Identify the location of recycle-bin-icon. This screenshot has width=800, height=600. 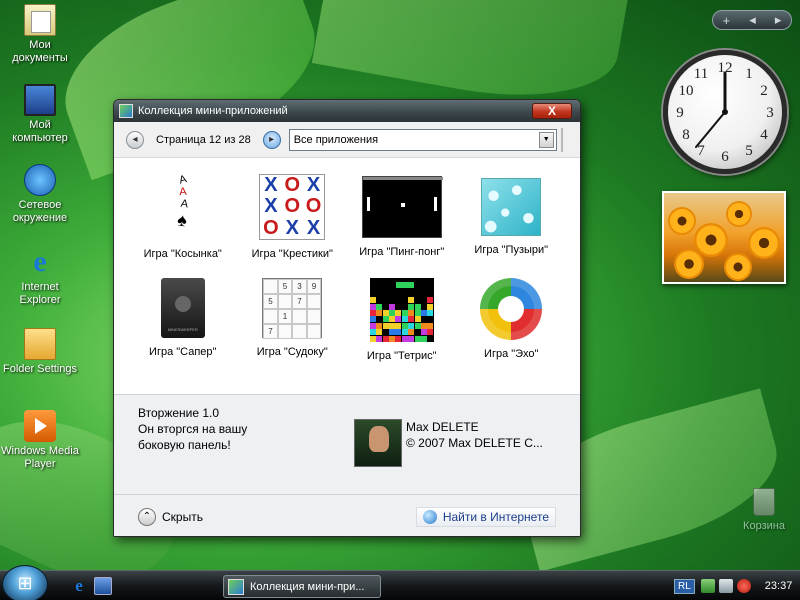
(764, 502).